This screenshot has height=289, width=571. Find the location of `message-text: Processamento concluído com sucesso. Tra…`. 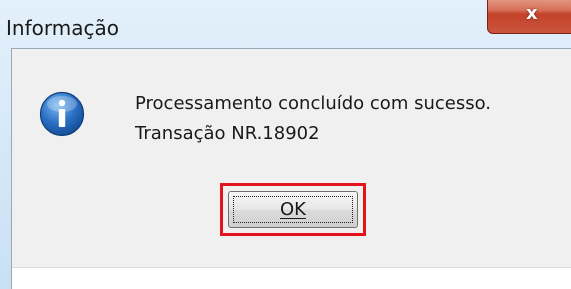

message-text: Processamento concluído com sucesso. Tra… is located at coordinates (313, 119).